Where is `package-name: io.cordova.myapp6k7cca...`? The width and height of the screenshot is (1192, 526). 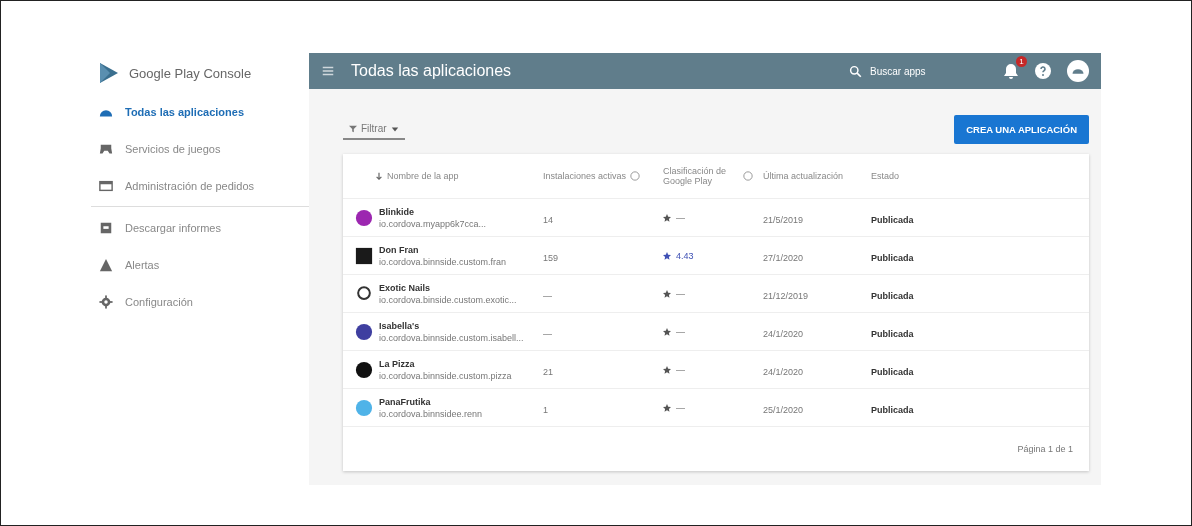 package-name: io.cordova.myapp6k7cca... is located at coordinates (433, 223).